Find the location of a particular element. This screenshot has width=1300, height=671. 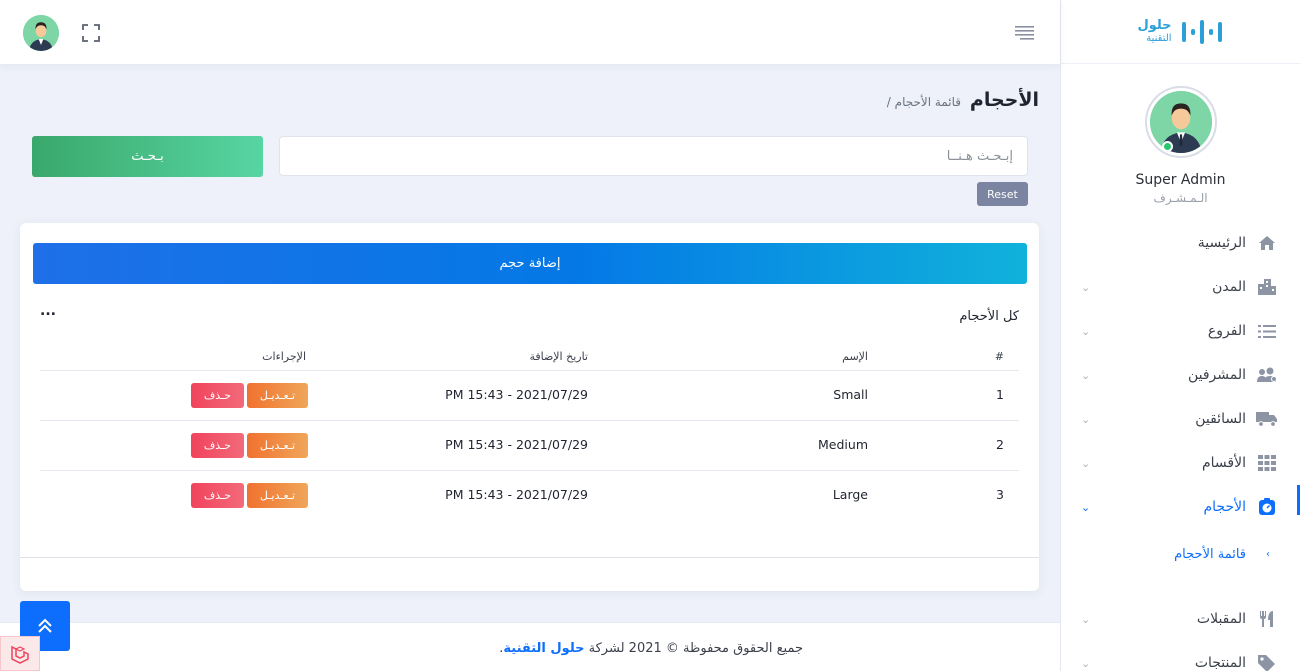

reset-button: Reset is located at coordinates (1002, 194).